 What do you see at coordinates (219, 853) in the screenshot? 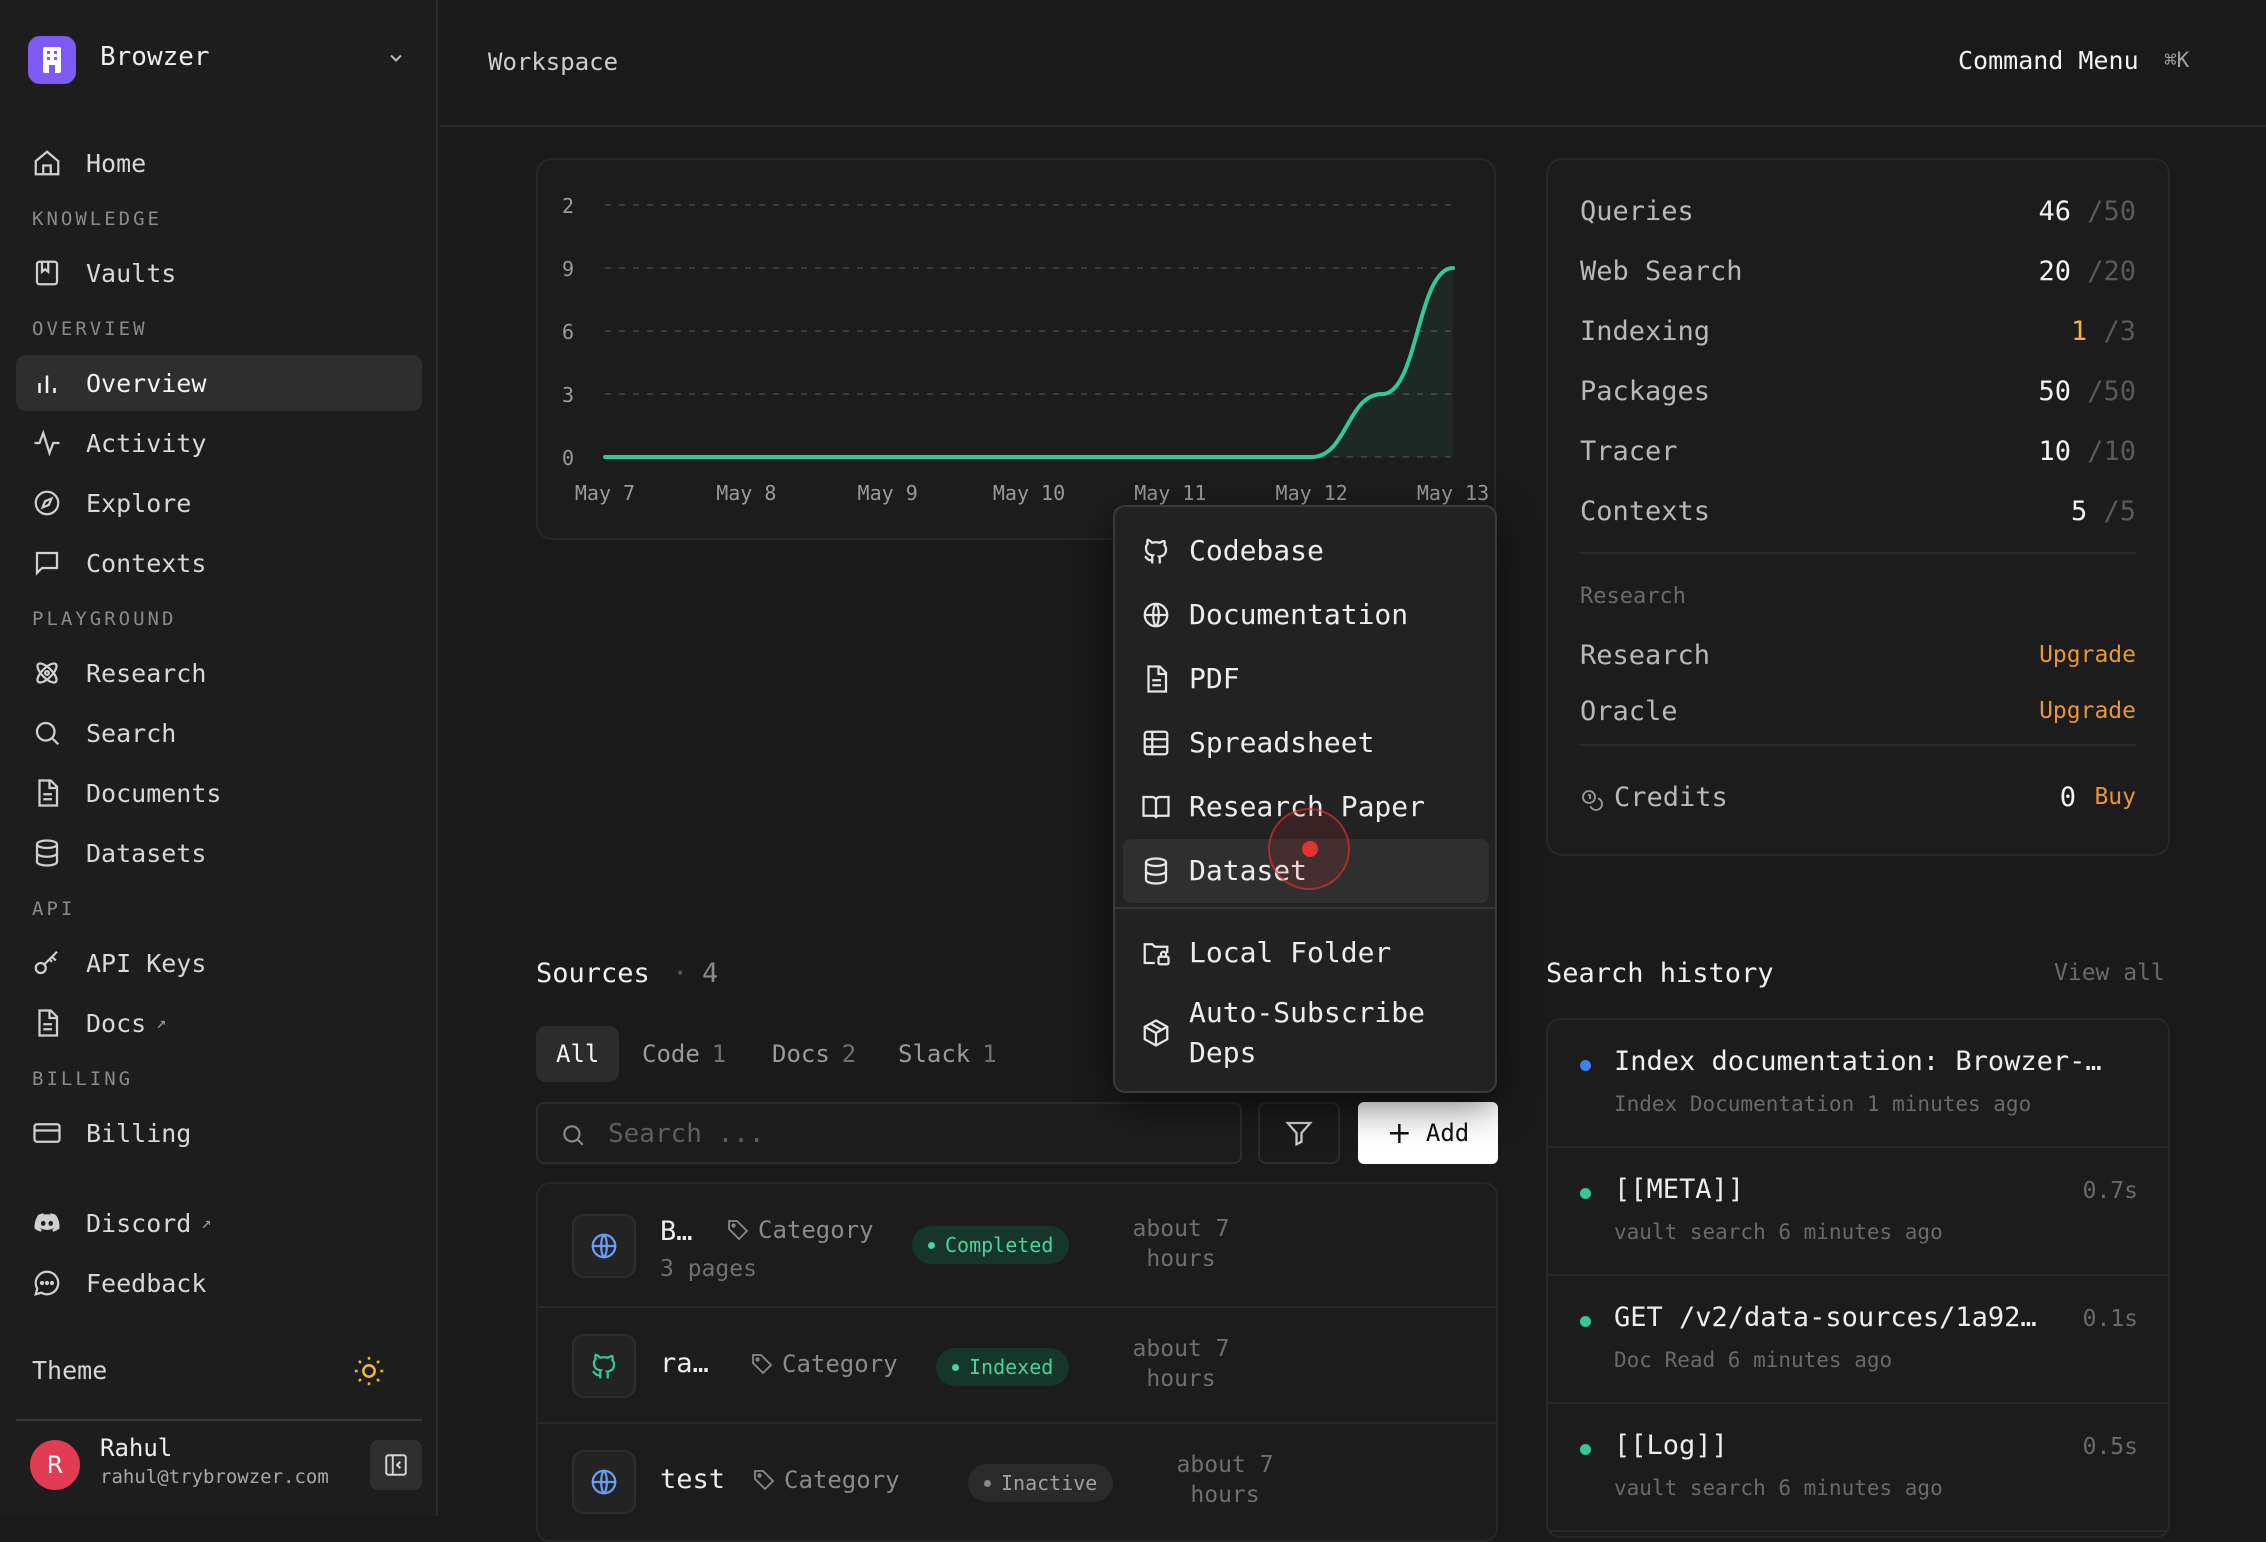
I see `sidebar-item-datasets: Datasets` at bounding box center [219, 853].